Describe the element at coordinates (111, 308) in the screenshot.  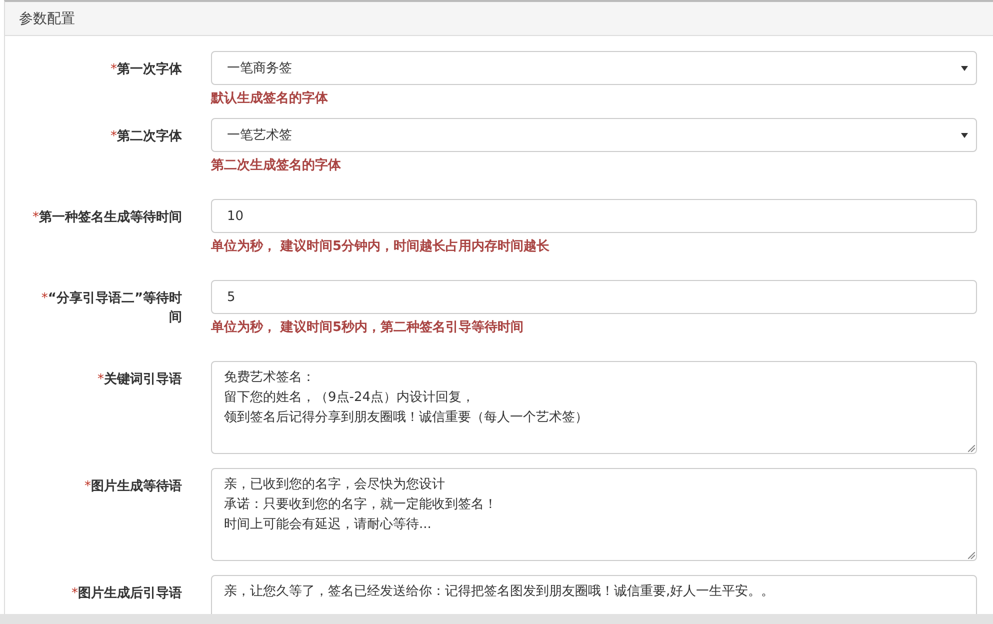
I see `field-label: *“分享引导语二”等待时间` at that location.